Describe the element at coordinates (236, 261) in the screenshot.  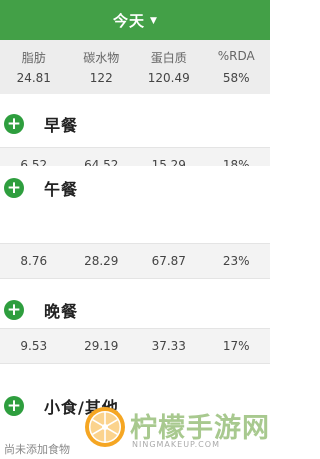
I see `meal-value-rda: 23%` at that location.